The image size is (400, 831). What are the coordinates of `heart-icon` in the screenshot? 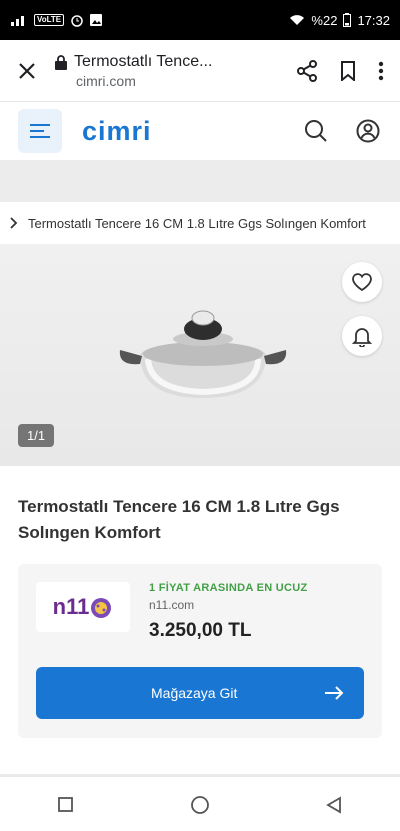 It's located at (362, 282).